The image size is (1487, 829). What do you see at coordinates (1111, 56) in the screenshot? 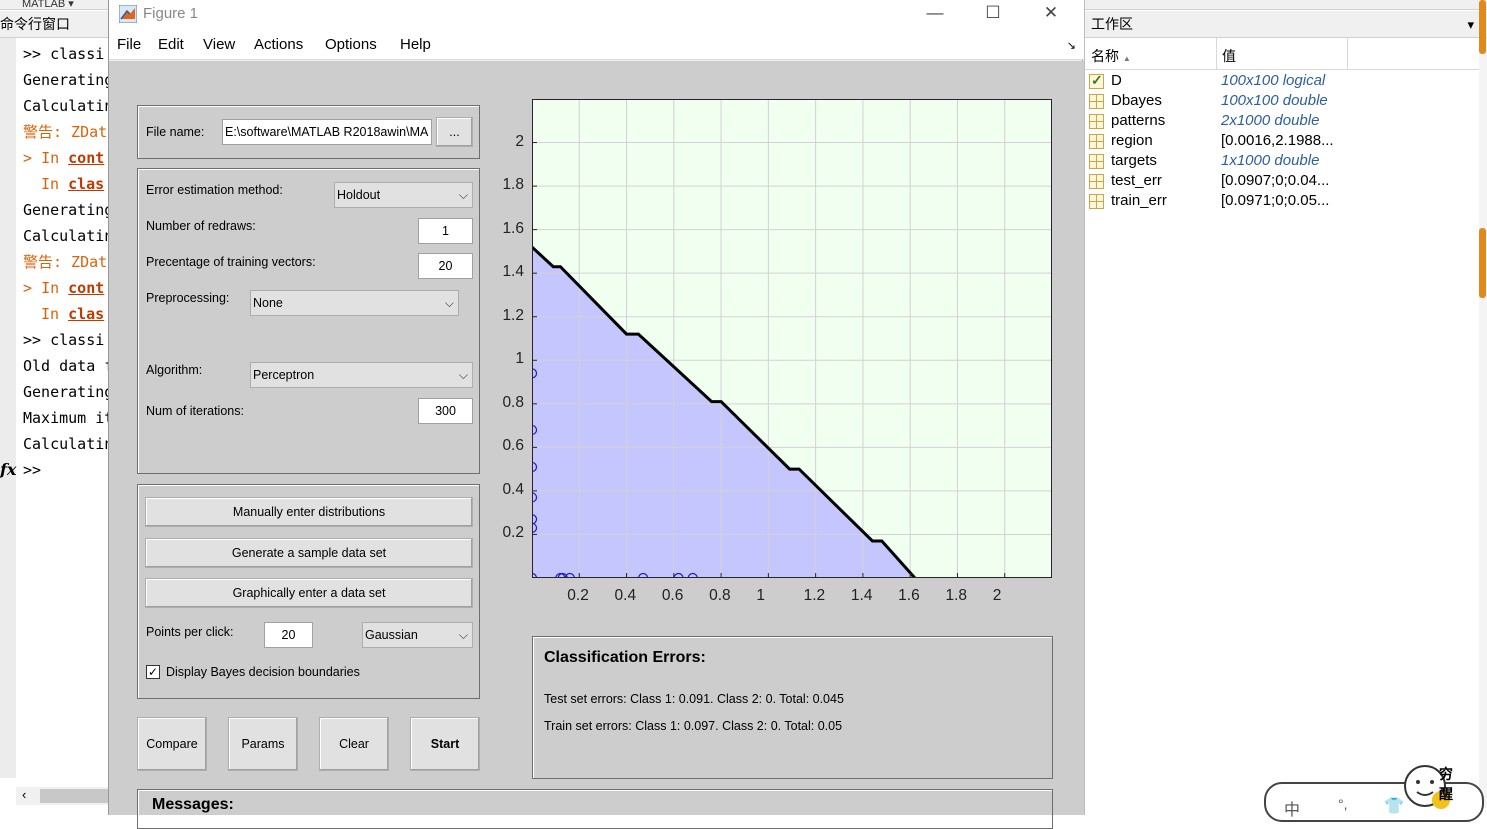
I see `name-column-header: 名称 ▲` at bounding box center [1111, 56].